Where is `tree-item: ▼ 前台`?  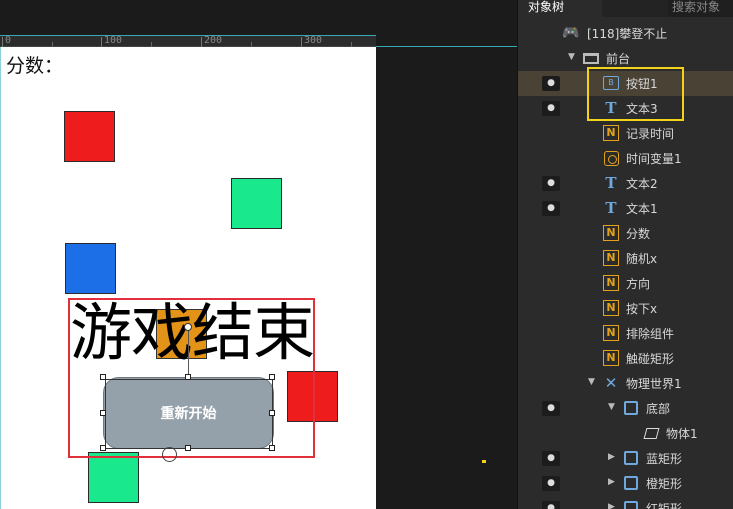 tree-item: ▼ 前台 is located at coordinates (625, 58).